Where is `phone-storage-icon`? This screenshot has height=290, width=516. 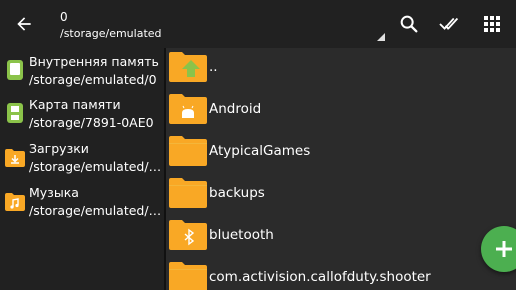 phone-storage-icon is located at coordinates (15, 70).